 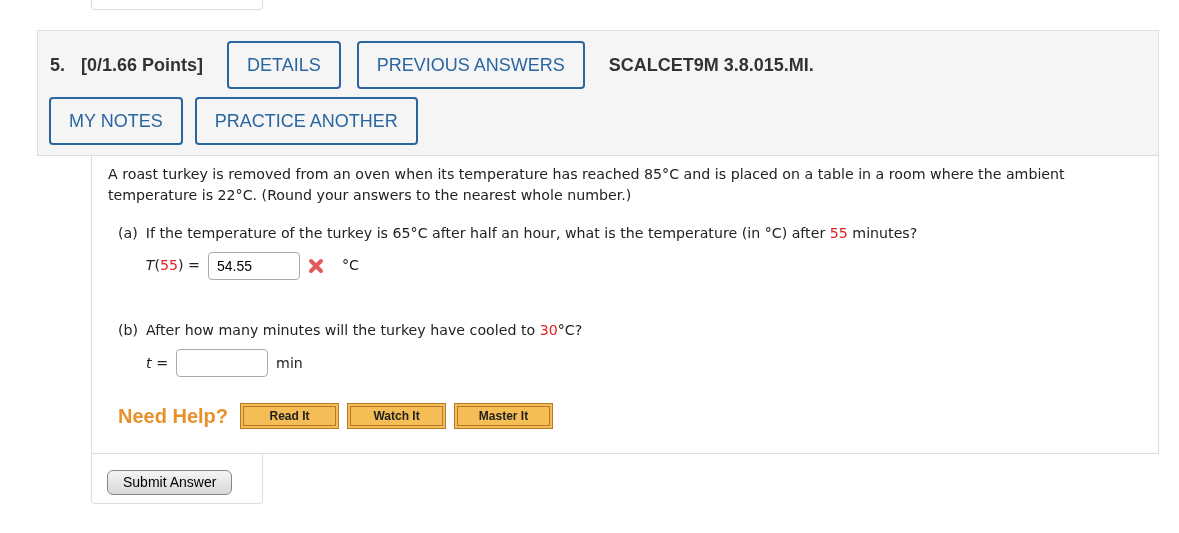 What do you see at coordinates (128, 330) in the screenshot?
I see `part-label: (b)` at bounding box center [128, 330].